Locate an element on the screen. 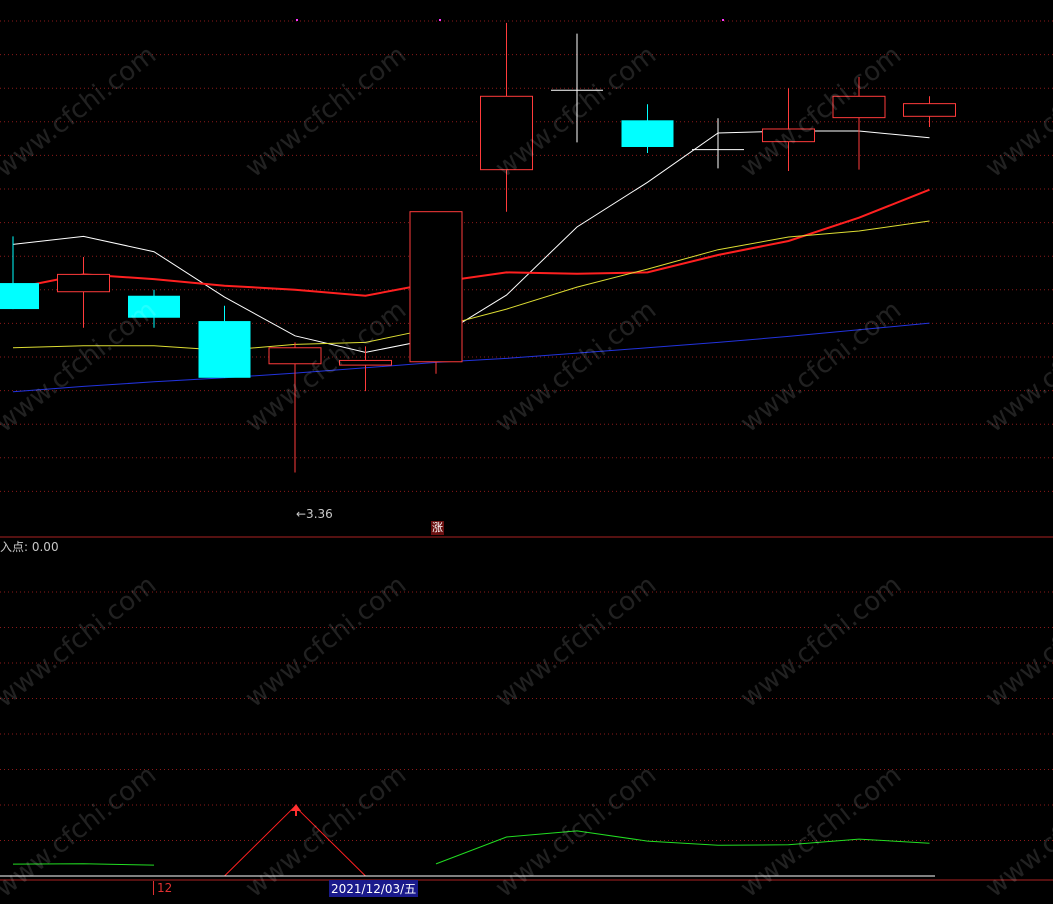 This screenshot has width=1053, height=904. low-price-marker: ←3.36 is located at coordinates (314, 514).